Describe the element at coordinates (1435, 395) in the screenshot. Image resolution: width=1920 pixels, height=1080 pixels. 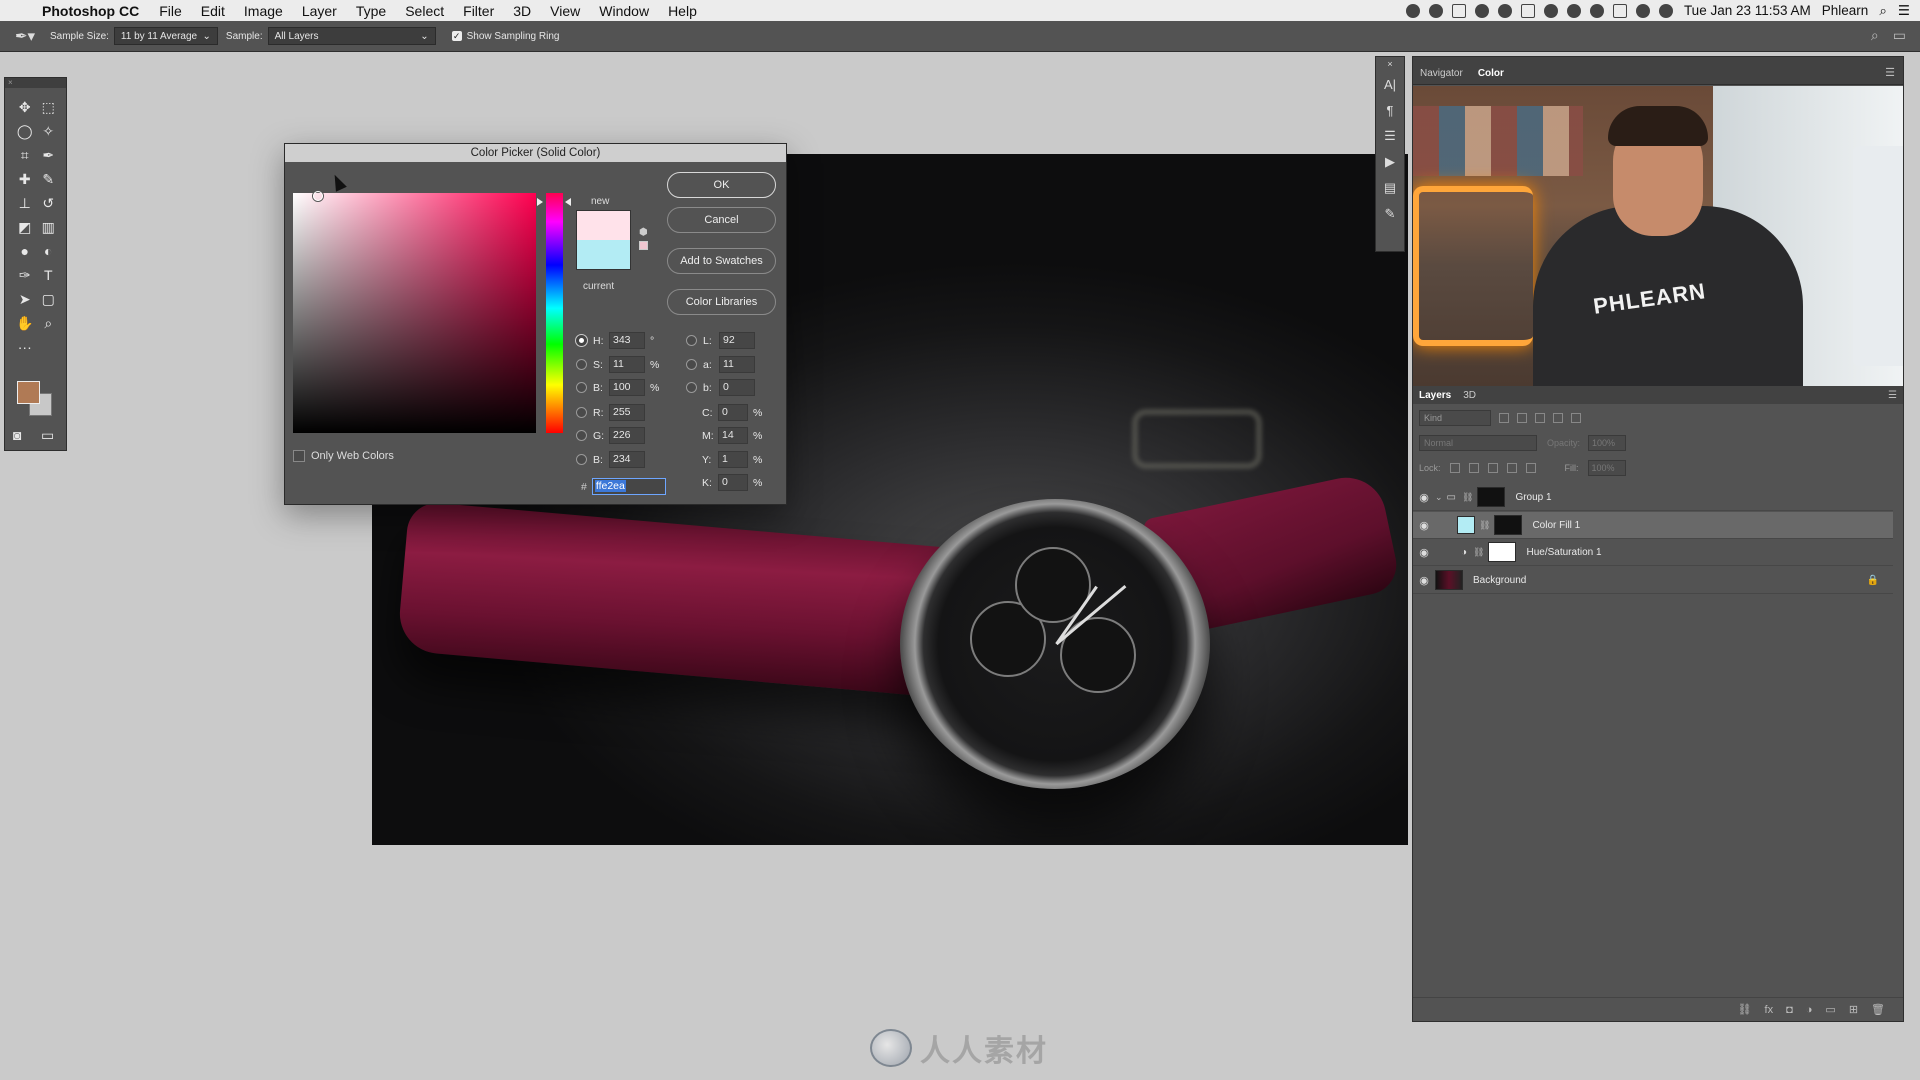
I see `tab-layers: Layers` at that location.